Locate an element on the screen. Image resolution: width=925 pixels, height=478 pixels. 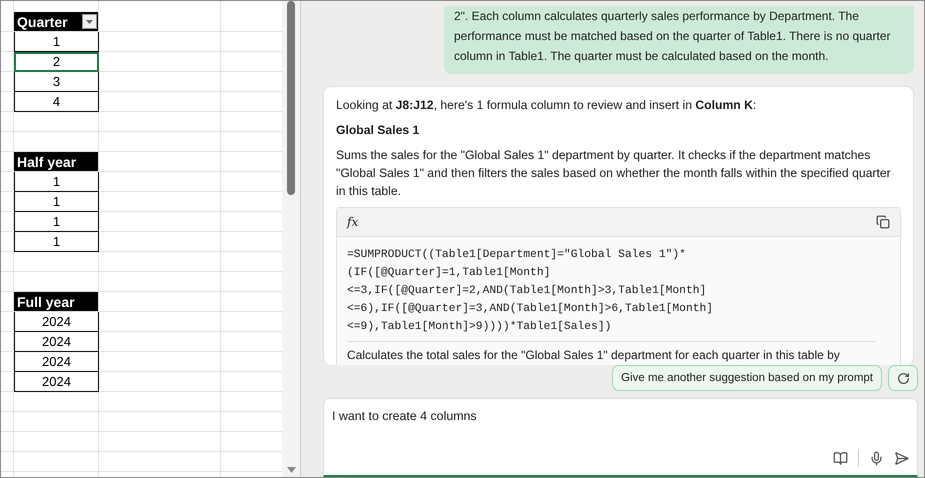
formula-heading: Global Sales 1 is located at coordinates (378, 130).